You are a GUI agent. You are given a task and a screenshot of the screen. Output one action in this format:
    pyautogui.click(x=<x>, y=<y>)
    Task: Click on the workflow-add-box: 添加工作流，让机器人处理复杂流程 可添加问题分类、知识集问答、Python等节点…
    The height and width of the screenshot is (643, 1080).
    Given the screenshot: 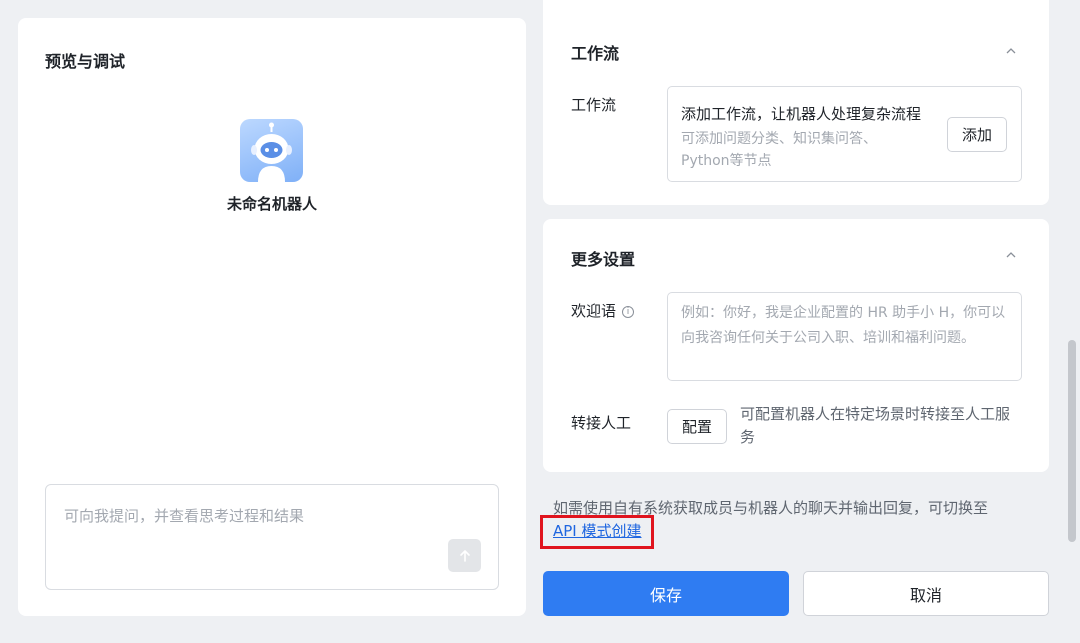 What is the action you would take?
    pyautogui.click(x=844, y=134)
    